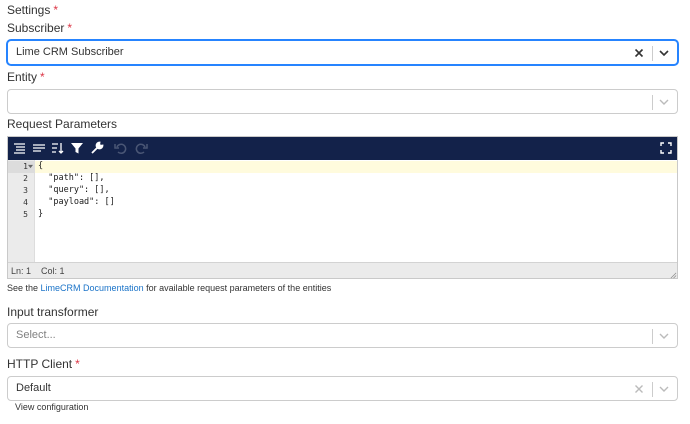 The height and width of the screenshot is (424, 690). Describe the element at coordinates (342, 270) in the screenshot. I see `editor-statusbar: Ln: 1 Col: 1` at that location.